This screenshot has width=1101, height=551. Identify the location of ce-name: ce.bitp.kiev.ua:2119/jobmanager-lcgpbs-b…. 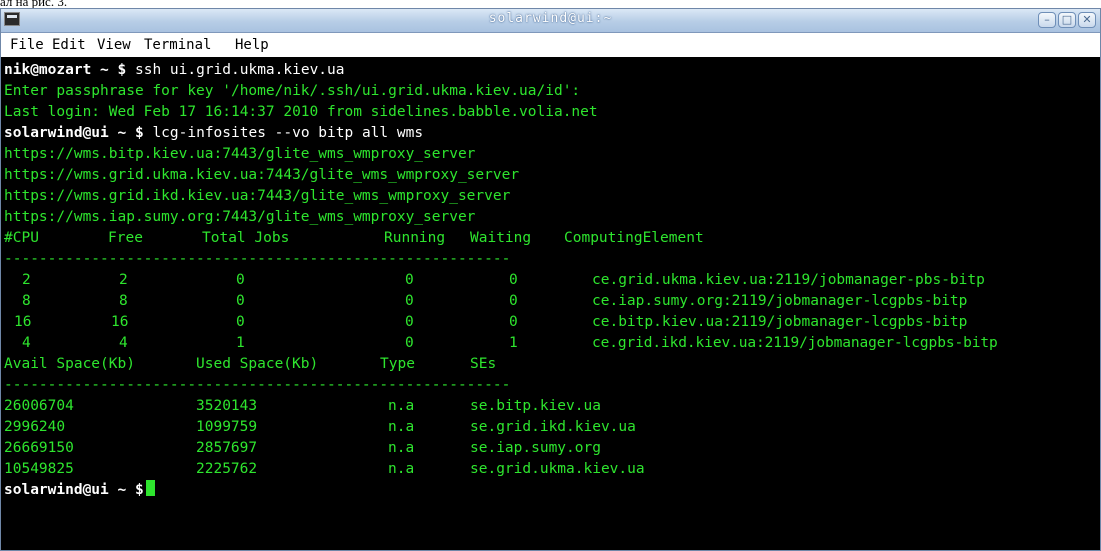
(780, 322).